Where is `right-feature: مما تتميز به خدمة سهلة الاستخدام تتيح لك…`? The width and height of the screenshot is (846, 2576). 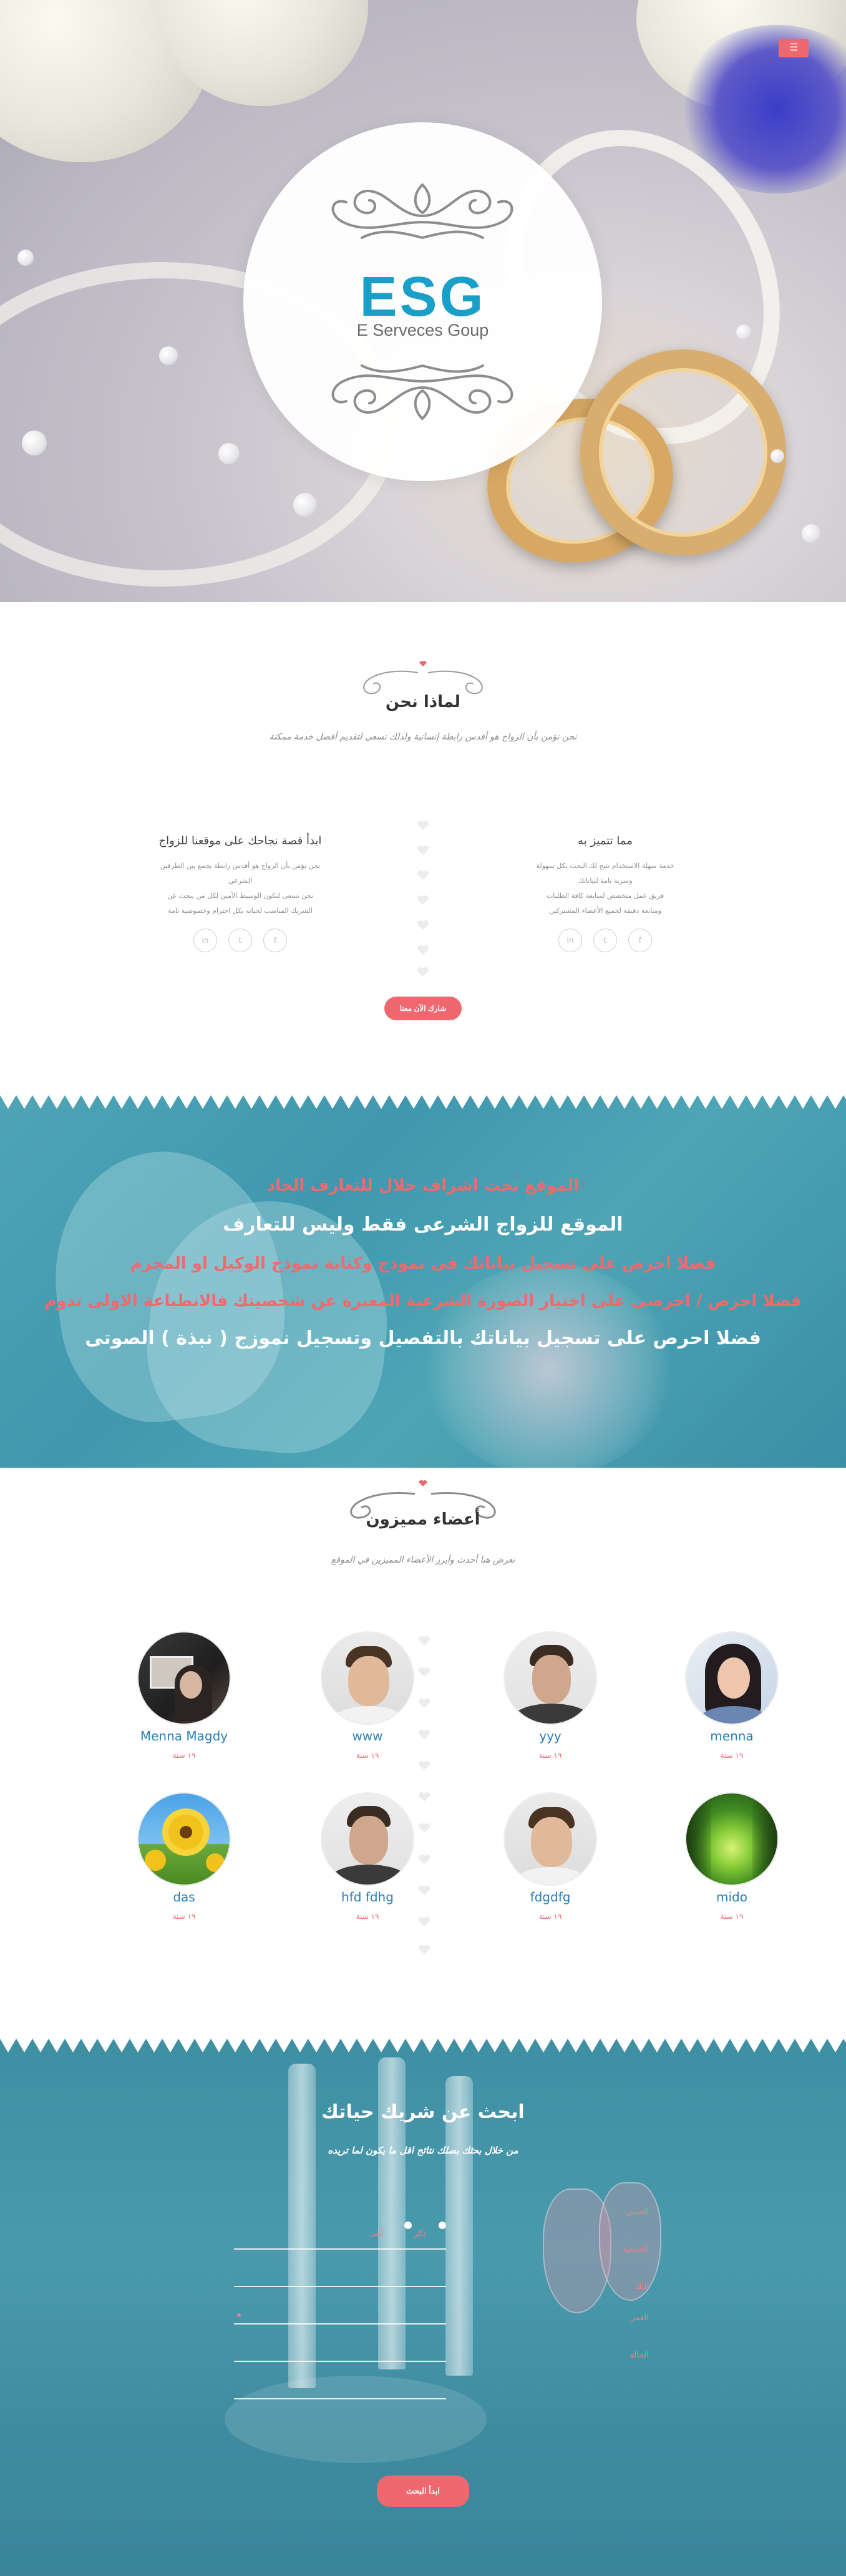
right-feature: مما تتميز به خدمة سهلة الاستخدام تتيح لك… is located at coordinates (605, 893).